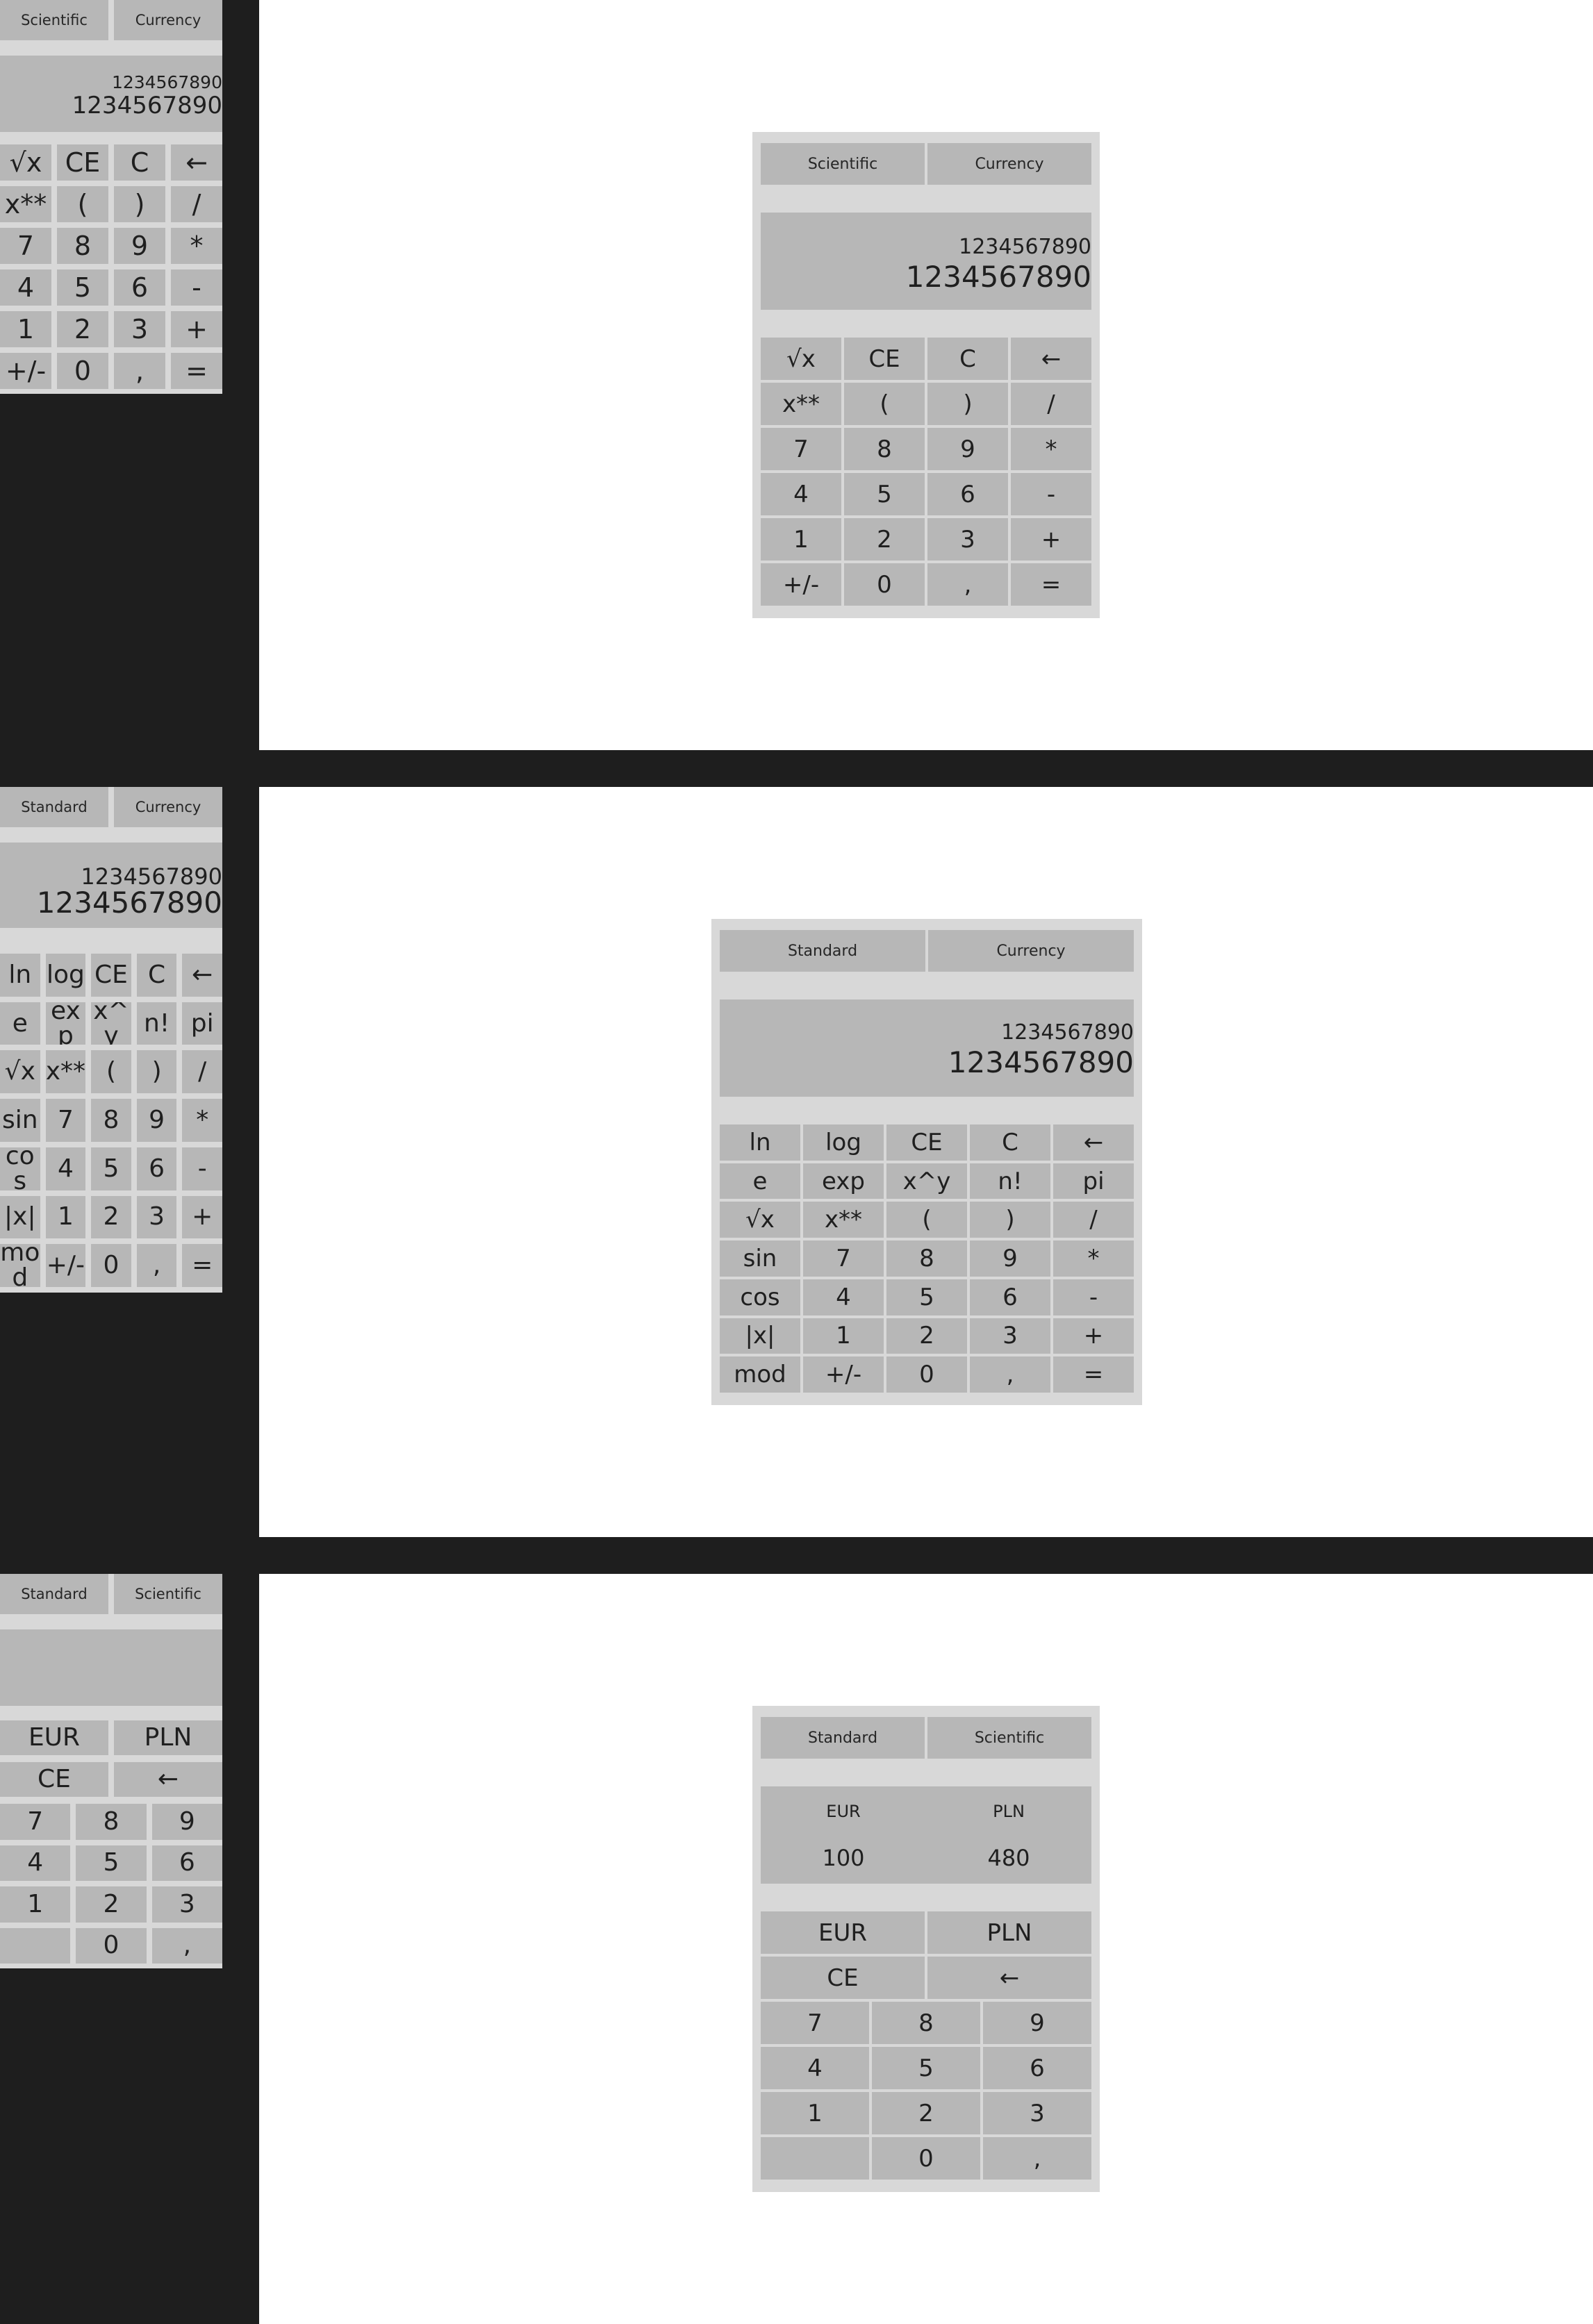 This screenshot has width=1593, height=2324. I want to click on mod-key: mod, so click(760, 1374).